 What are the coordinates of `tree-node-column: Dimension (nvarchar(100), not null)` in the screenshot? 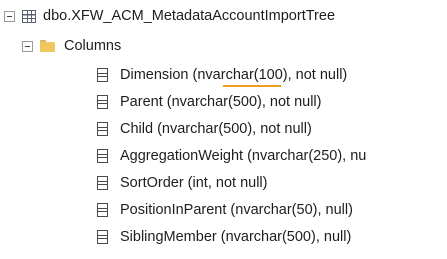 It's located at (222, 75).